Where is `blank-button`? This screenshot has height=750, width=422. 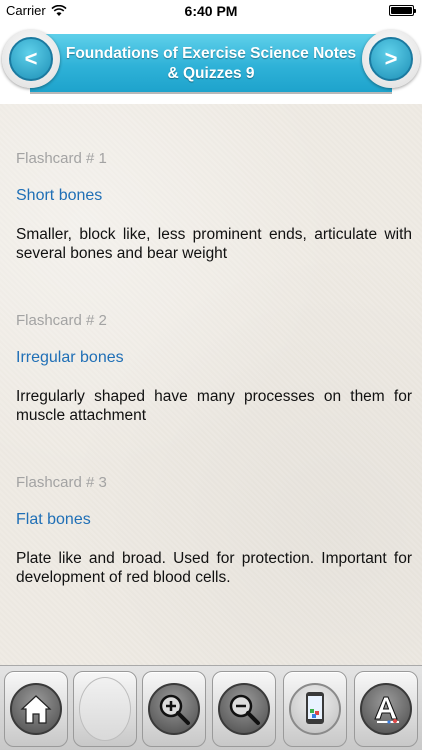 blank-button is located at coordinates (105, 709).